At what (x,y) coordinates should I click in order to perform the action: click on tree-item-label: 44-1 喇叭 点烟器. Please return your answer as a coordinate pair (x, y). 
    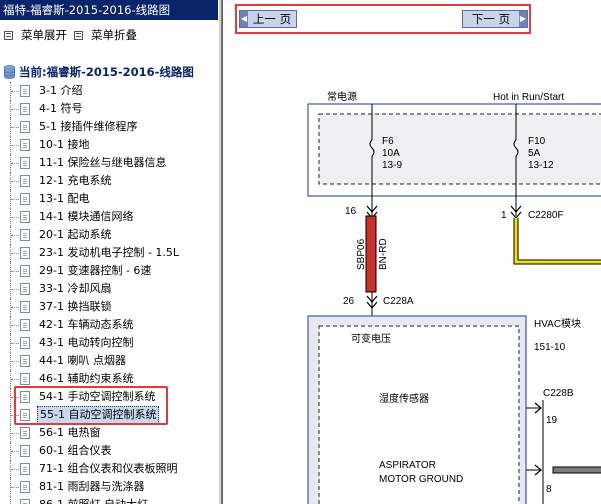
    Looking at the image, I should click on (82, 361).